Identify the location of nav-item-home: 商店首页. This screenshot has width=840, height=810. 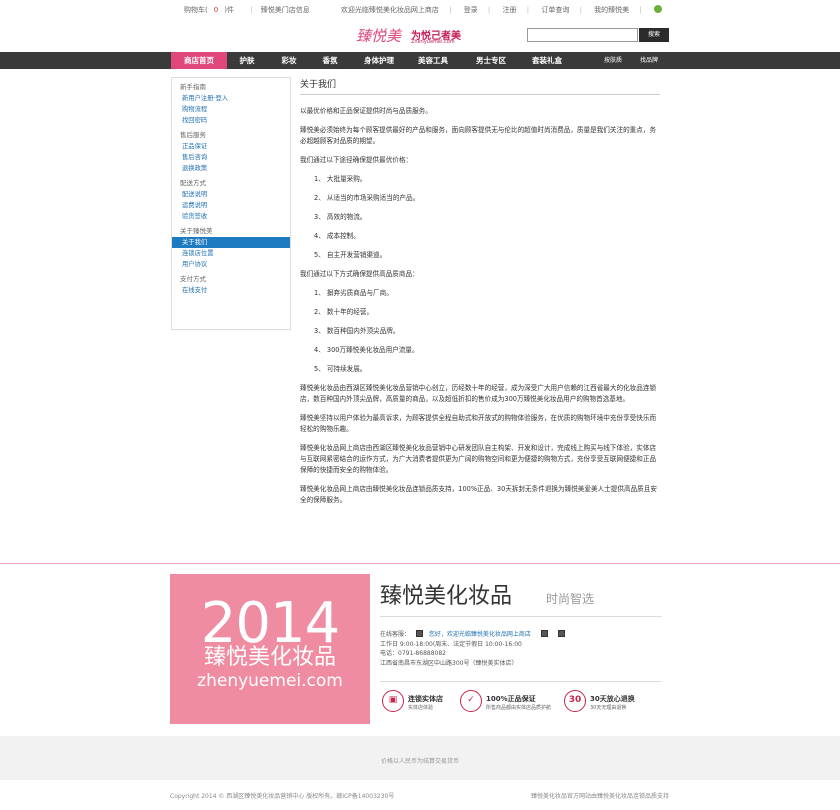
(199, 60).